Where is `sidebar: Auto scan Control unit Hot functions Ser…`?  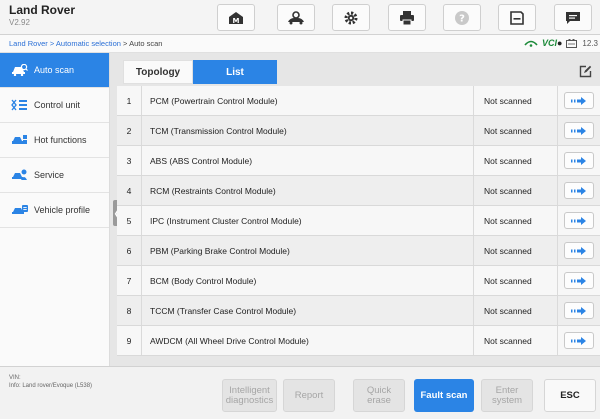
sidebar: Auto scan Control unit Hot functions Ser… is located at coordinates (55, 209).